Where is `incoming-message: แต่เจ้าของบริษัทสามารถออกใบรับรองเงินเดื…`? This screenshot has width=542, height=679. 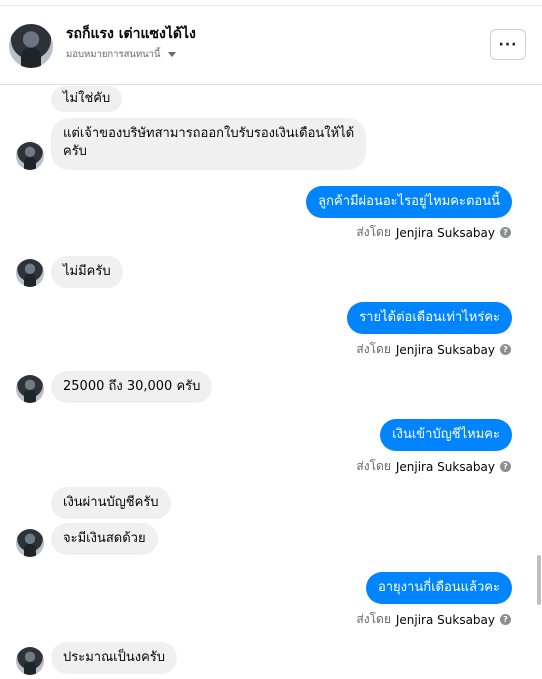
incoming-message: แต่เจ้าของบริษัทสามารถออกใบรับรองเงินเดื… is located at coordinates (209, 144).